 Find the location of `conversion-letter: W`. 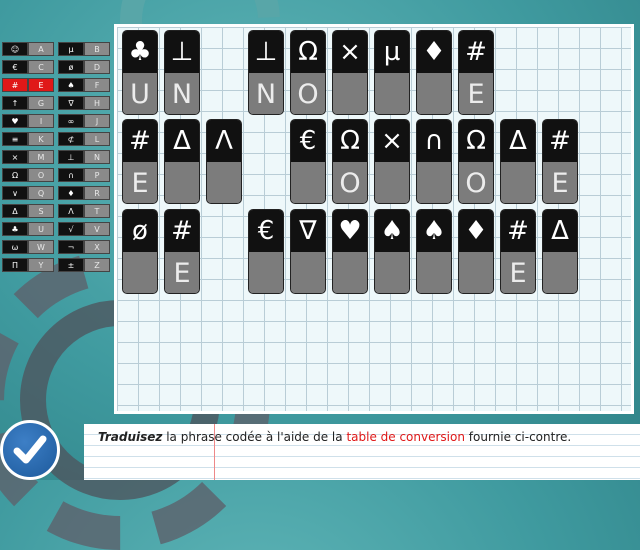

conversion-letter: W is located at coordinates (41, 247).